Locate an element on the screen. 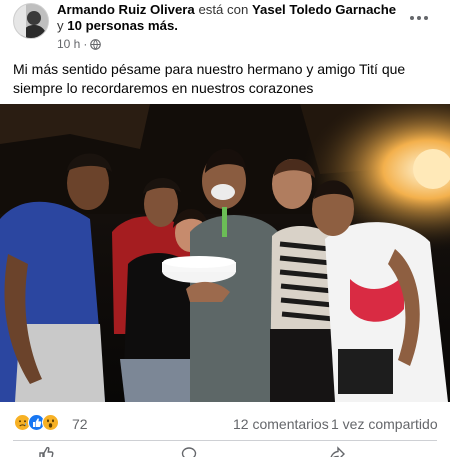 The height and width of the screenshot is (457, 450). comment-icon is located at coordinates (189, 452).